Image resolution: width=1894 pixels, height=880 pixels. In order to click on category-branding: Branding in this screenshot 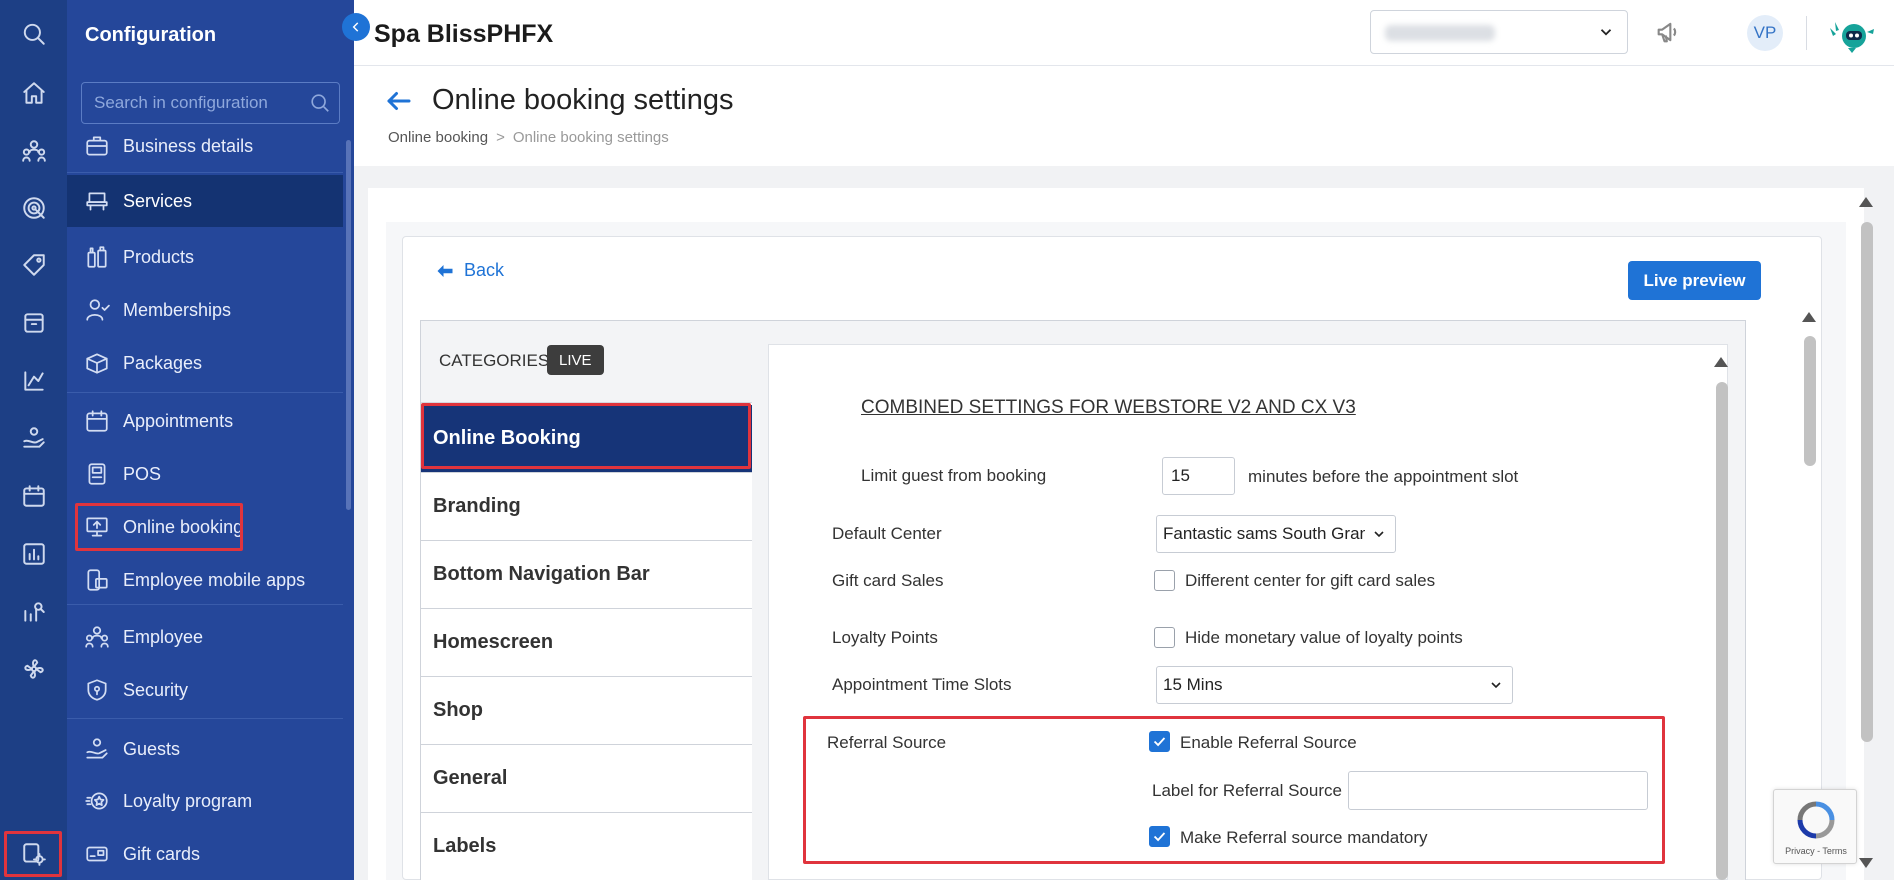, I will do `click(587, 507)`.